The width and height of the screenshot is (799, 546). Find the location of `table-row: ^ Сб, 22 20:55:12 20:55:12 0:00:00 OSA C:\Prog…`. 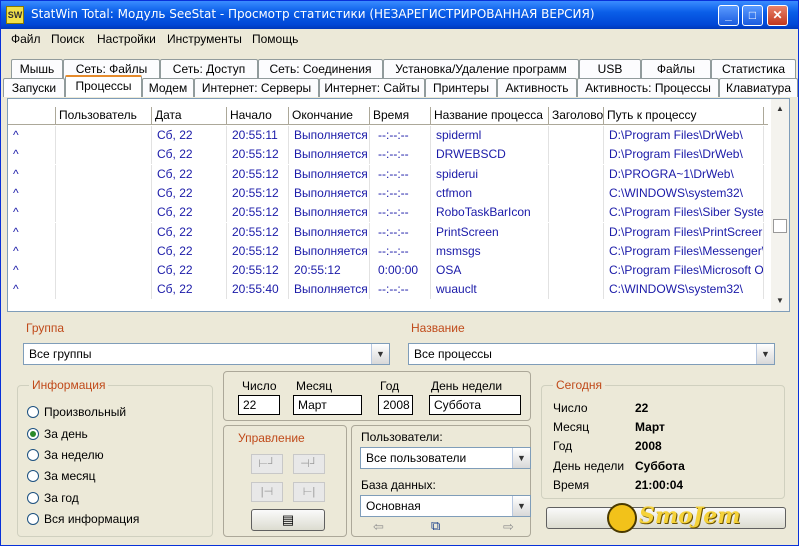

table-row: ^ Сб, 22 20:55:12 20:55:12 0:00:00 OSA C:\Prog… is located at coordinates (388, 271).